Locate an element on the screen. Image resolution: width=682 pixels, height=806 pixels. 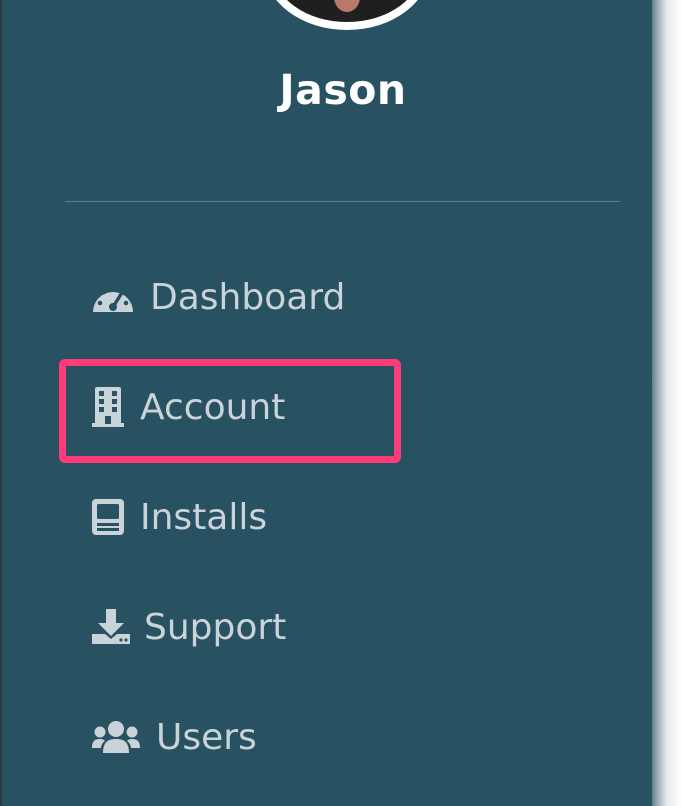
building-icon is located at coordinates (108, 407).